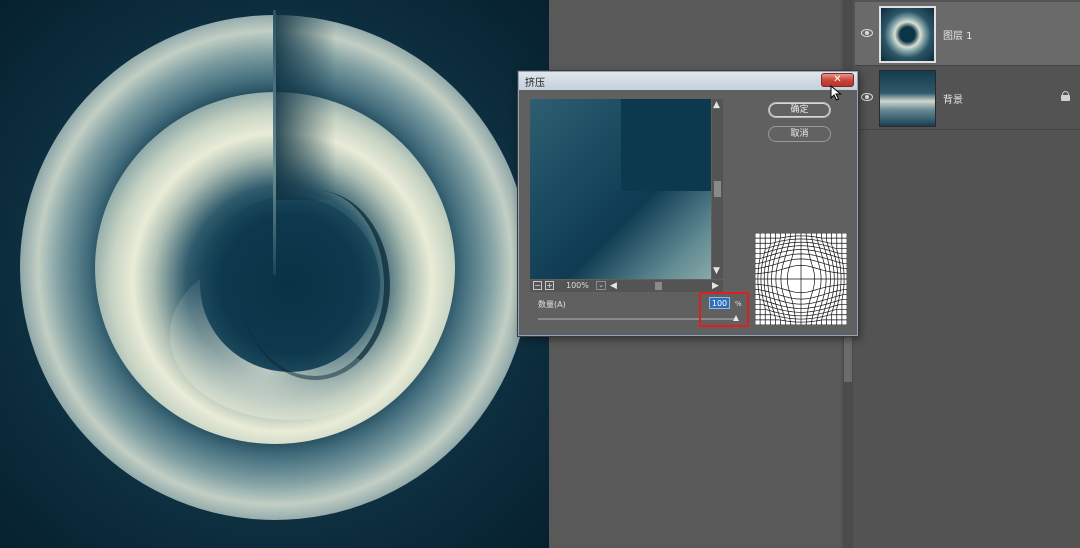 Image resolution: width=1080 pixels, height=548 pixels. I want to click on filter-preview, so click(620, 189).